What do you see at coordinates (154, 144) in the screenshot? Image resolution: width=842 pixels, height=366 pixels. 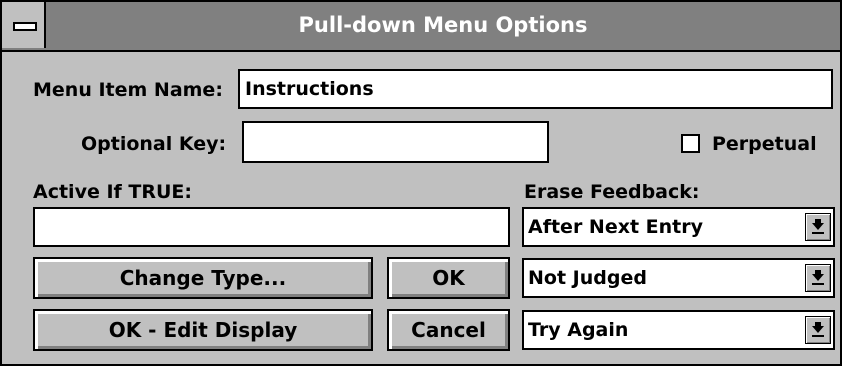 I see `optional-key-label: Optional Key:` at bounding box center [154, 144].